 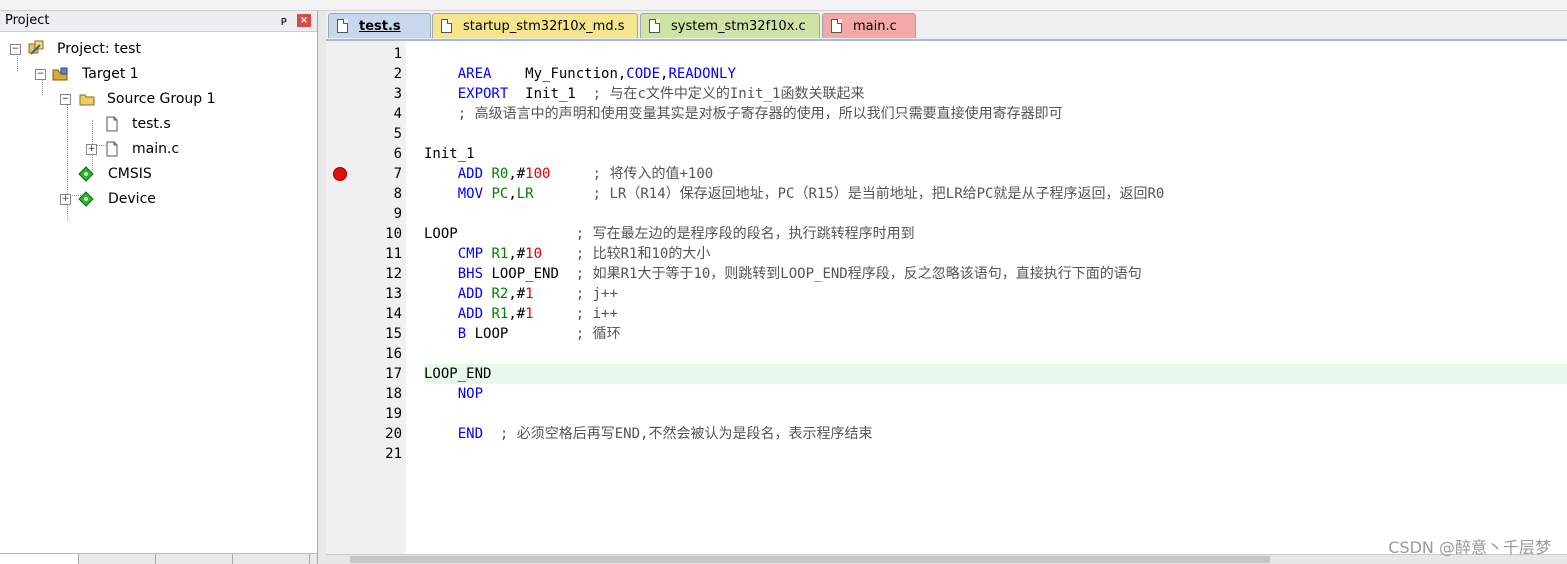 What do you see at coordinates (470, 394) in the screenshot?
I see `code-text: NOP` at bounding box center [470, 394].